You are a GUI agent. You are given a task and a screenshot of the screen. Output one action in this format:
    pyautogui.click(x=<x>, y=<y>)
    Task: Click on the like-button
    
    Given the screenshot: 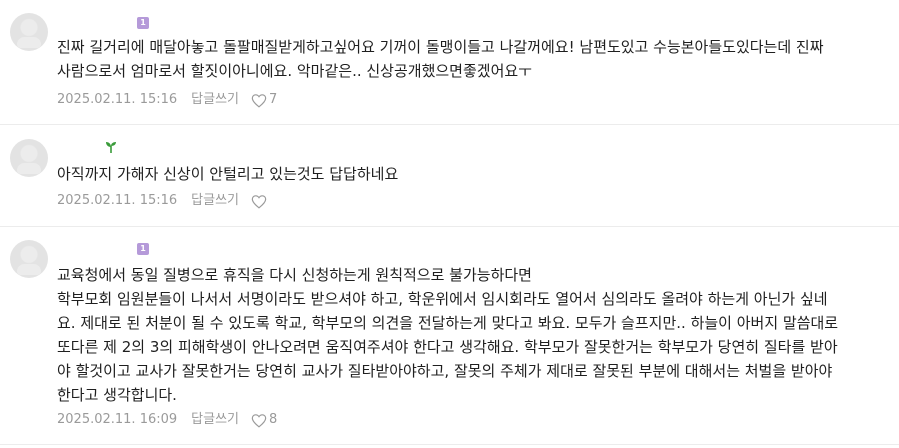 What is the action you would take?
    pyautogui.click(x=260, y=201)
    